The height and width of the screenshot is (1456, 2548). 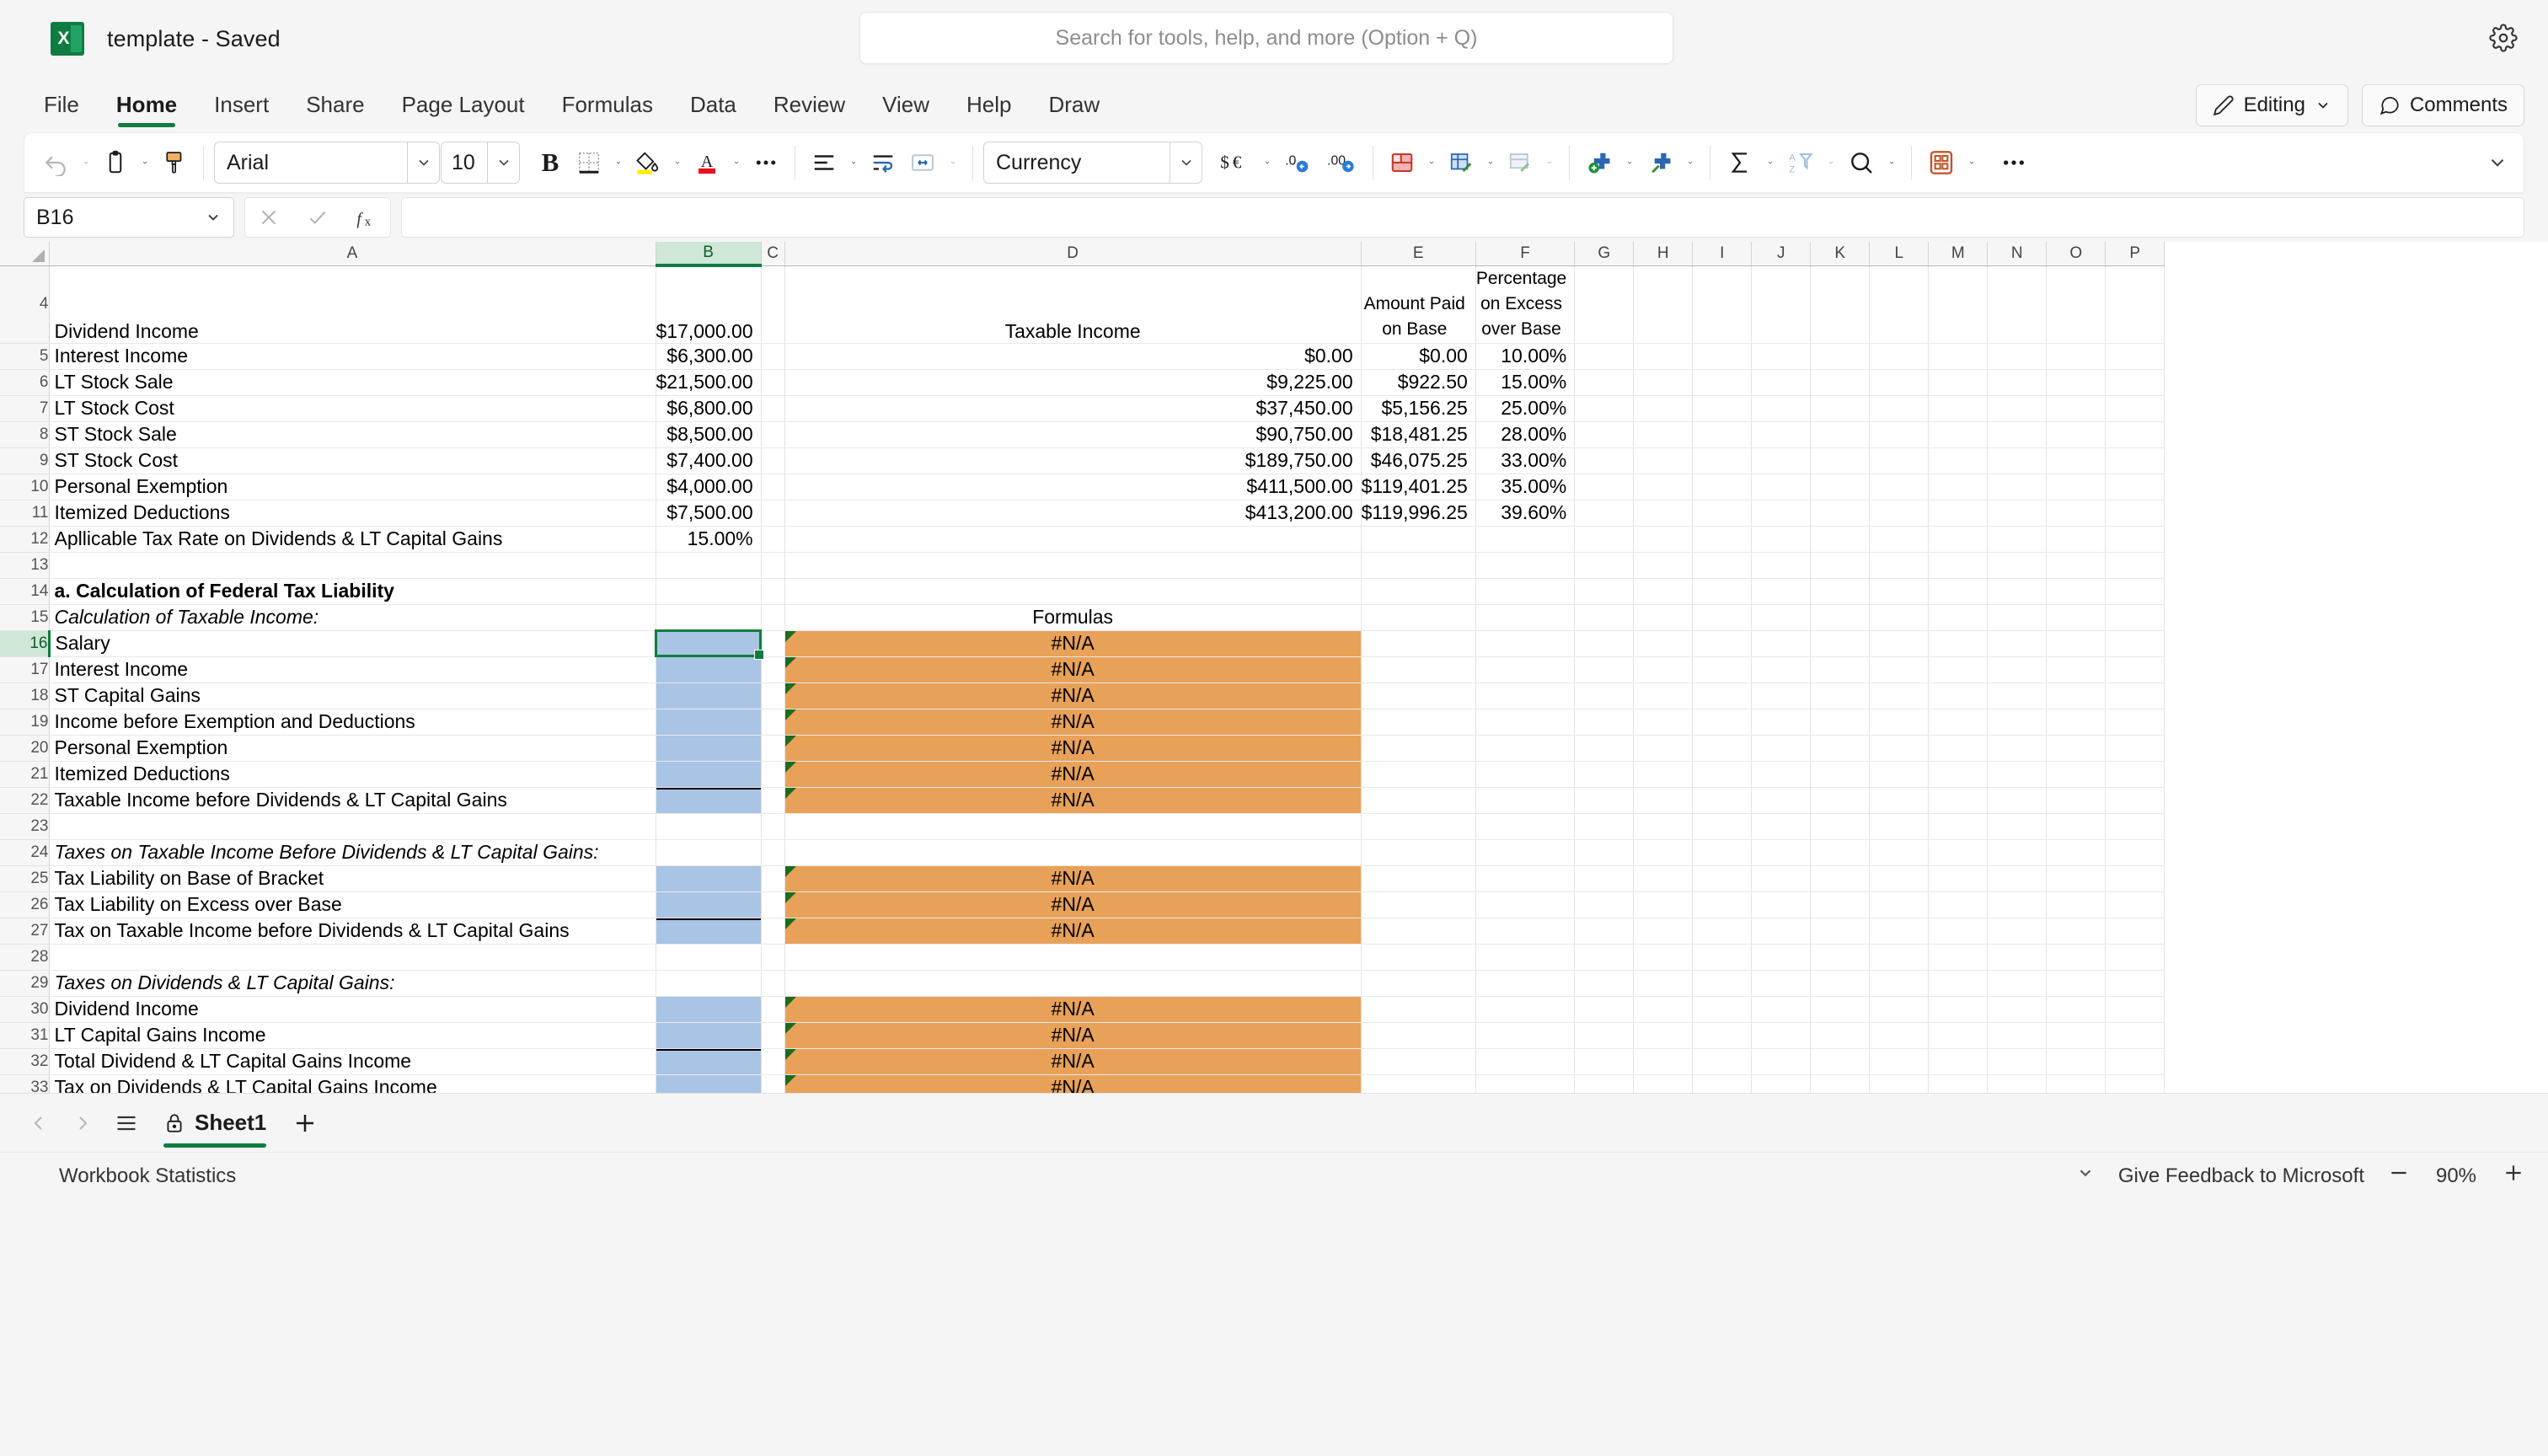 I want to click on cell-A9: ST Stock Cost, so click(x=352, y=460).